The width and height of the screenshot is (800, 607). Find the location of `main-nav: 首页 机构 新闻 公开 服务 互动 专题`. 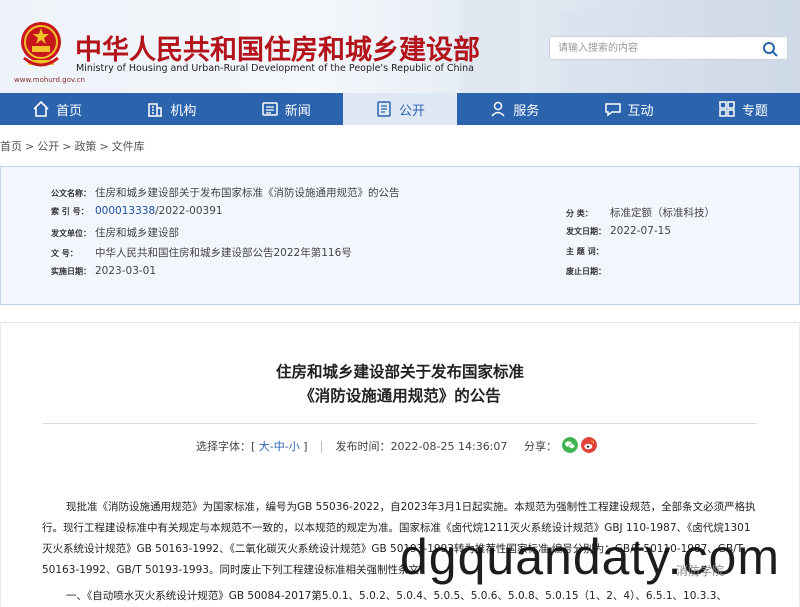

main-nav: 首页 机构 新闻 公开 服务 互动 专题 is located at coordinates (400, 109).